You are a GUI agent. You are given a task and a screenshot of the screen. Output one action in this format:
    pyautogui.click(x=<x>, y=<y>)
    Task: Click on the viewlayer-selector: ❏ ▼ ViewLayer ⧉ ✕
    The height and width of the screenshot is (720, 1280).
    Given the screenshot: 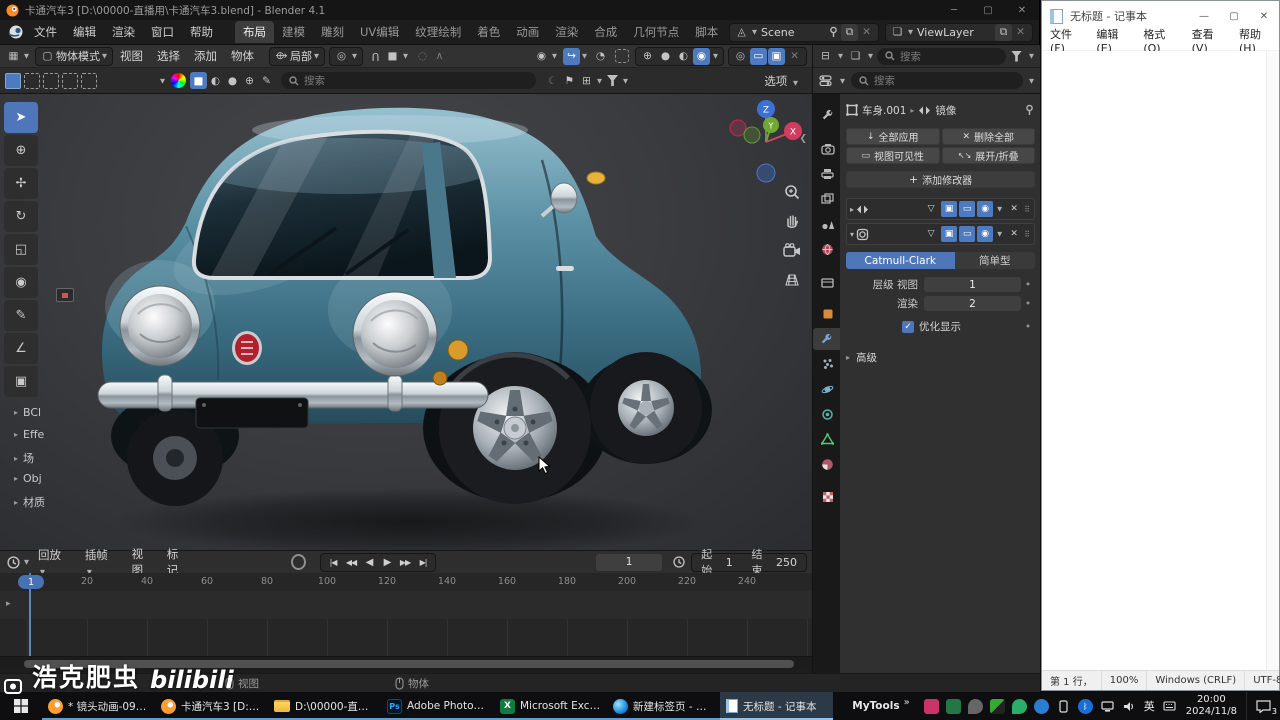 What is the action you would take?
    pyautogui.click(x=959, y=32)
    